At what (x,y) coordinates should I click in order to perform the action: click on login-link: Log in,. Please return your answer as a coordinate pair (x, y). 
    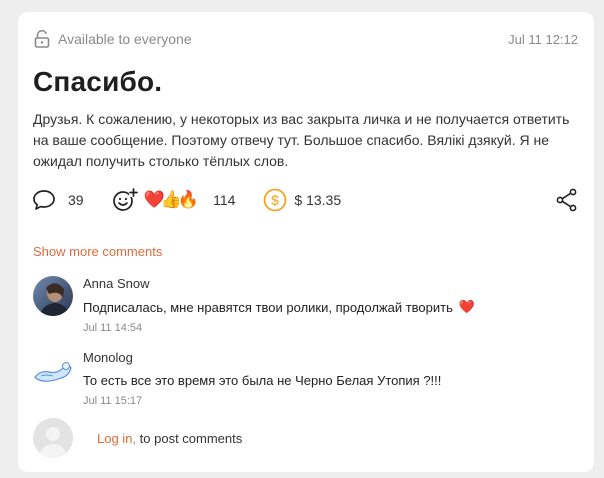
    Looking at the image, I should click on (116, 438).